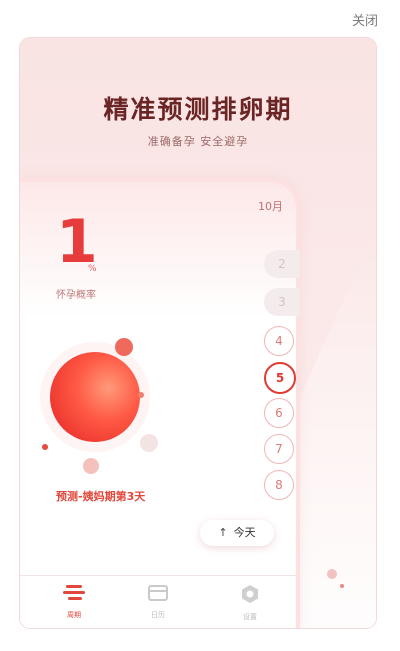 Image resolution: width=400 pixels, height=651 pixels. Describe the element at coordinates (279, 341) in the screenshot. I see `day-item: 4` at that location.